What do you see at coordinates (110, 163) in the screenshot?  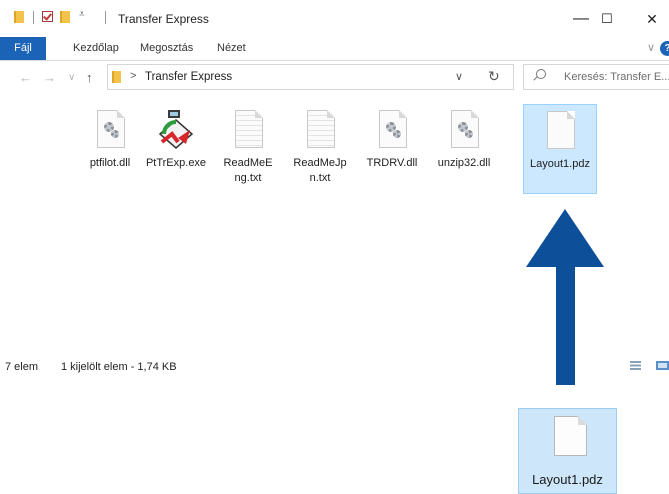 I see `file-name: ptfilot.dll` at bounding box center [110, 163].